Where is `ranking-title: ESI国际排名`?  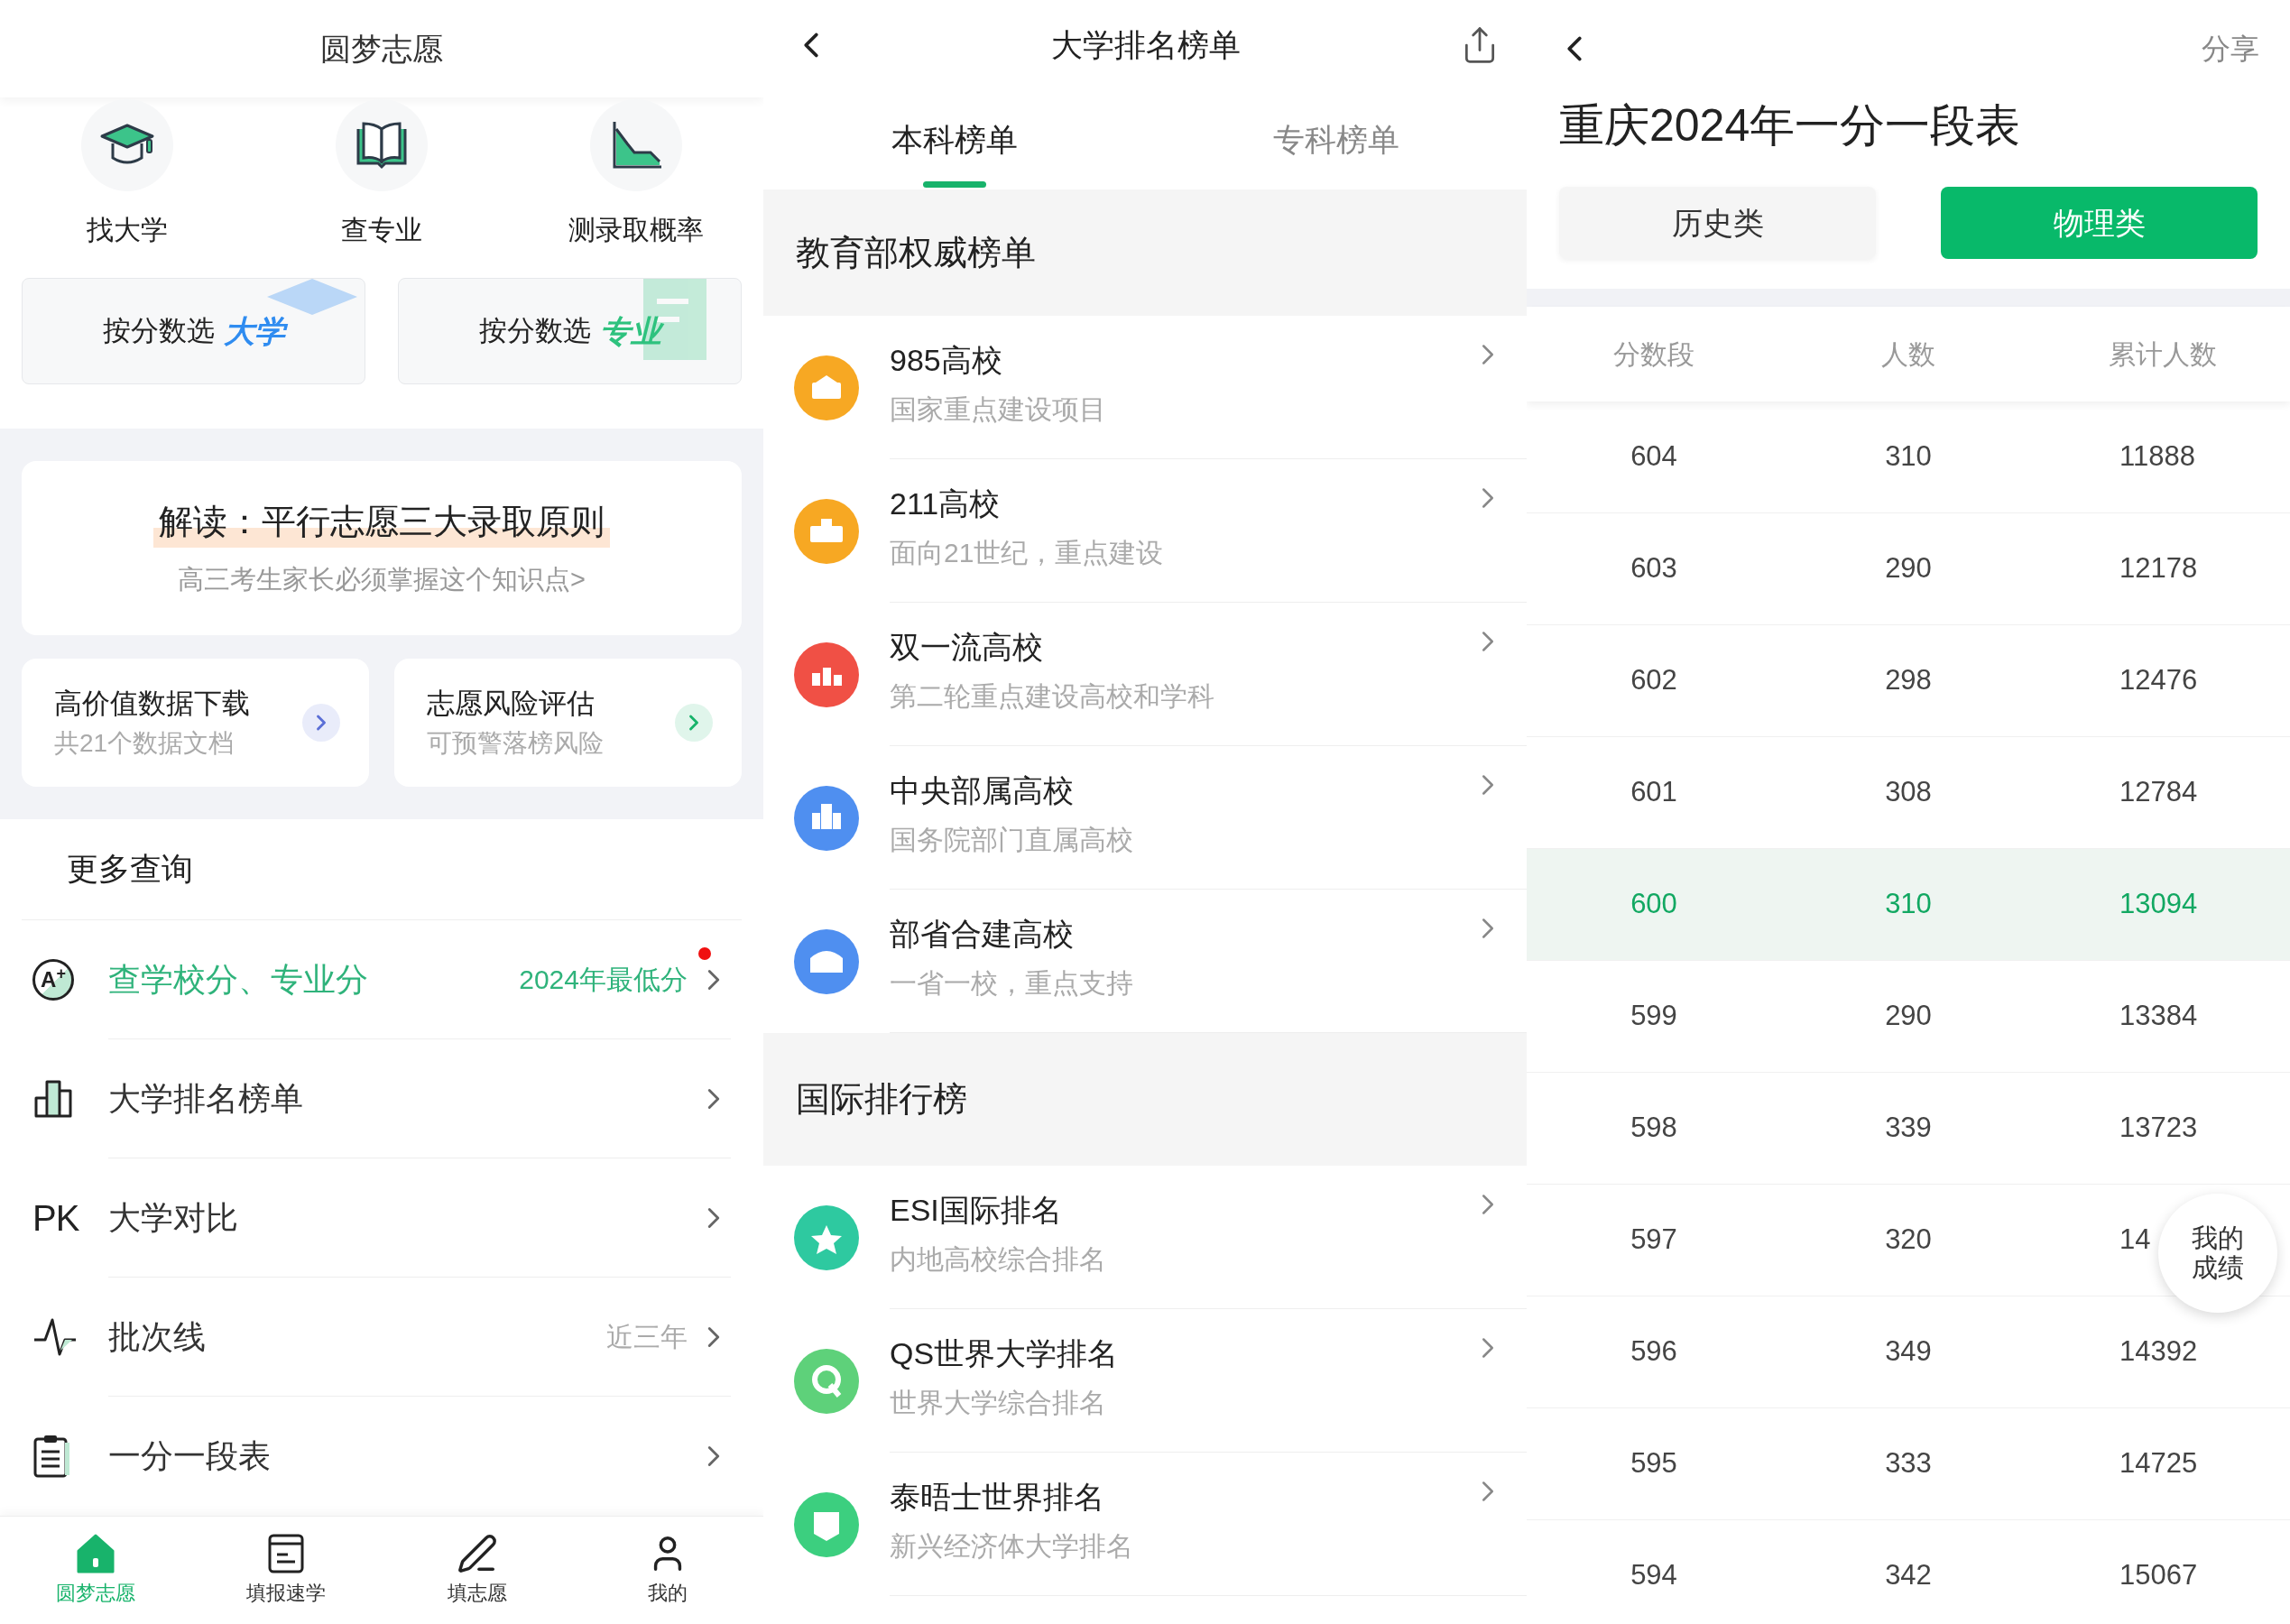 ranking-title: ESI国际排名 is located at coordinates (976, 1211).